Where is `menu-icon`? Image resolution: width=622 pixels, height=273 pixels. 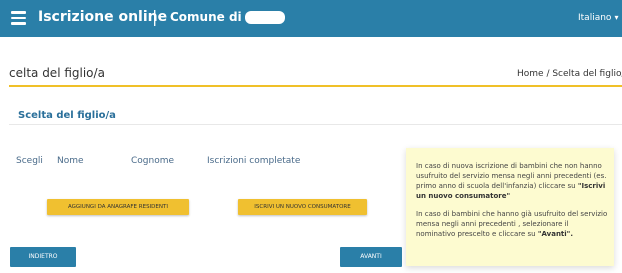 menu-icon is located at coordinates (18, 18).